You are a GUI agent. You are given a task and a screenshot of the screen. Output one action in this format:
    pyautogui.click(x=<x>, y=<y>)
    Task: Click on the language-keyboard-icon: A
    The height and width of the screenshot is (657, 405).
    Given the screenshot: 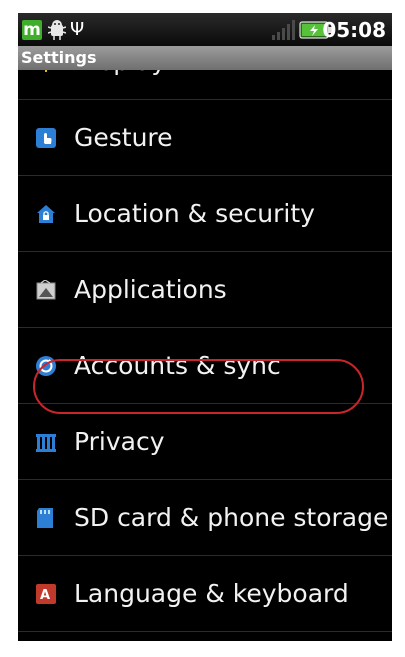 What is the action you would take?
    pyautogui.click(x=46, y=594)
    